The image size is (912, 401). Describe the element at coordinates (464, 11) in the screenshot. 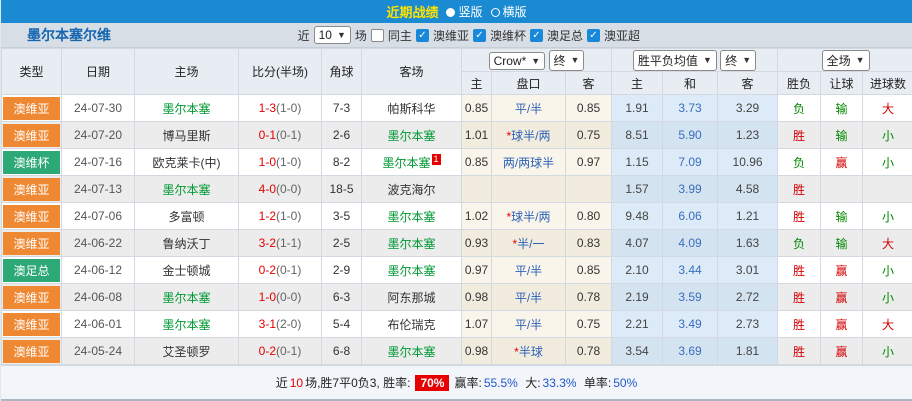

I see `layout-radio-vertical: 竖版` at that location.